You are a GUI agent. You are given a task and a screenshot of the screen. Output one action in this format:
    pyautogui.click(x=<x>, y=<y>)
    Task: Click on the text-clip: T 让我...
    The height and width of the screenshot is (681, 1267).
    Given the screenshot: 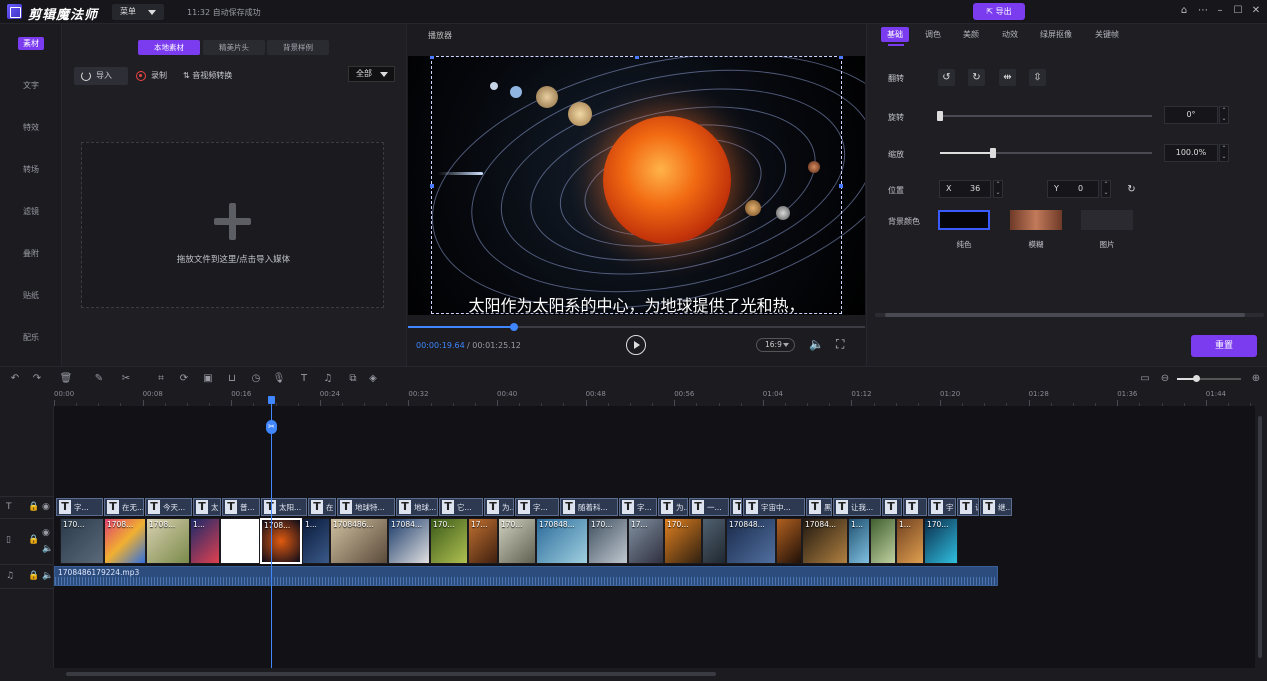 What is the action you would take?
    pyautogui.click(x=857, y=507)
    